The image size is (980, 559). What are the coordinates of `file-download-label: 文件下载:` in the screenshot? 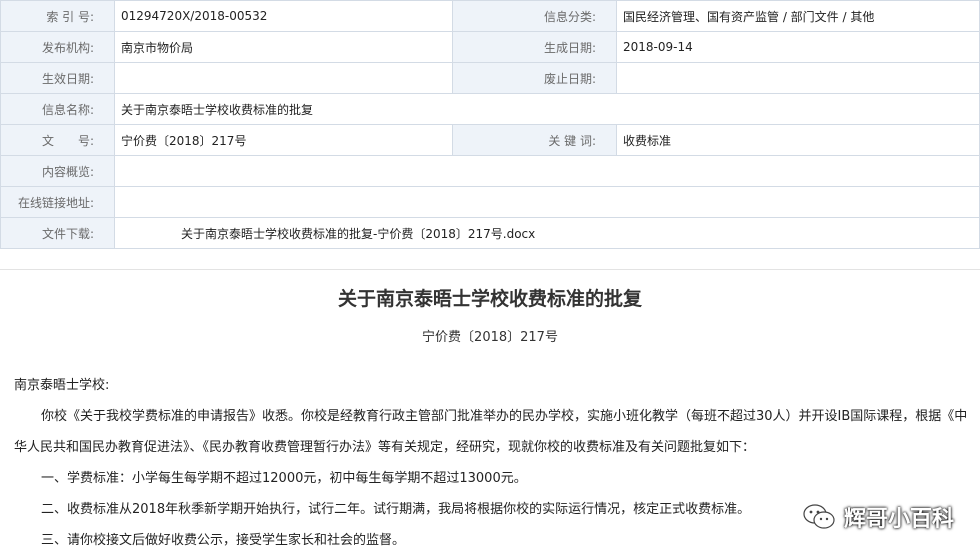 It's located at (57, 233).